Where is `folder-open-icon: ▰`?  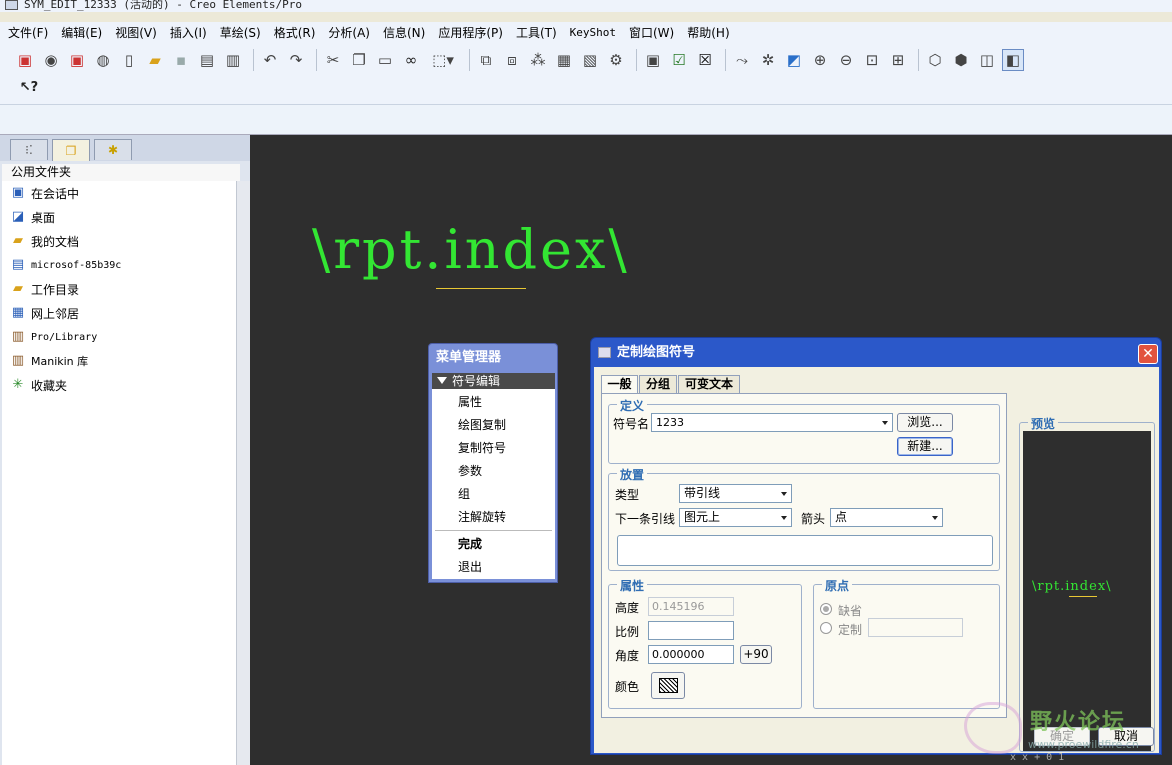 folder-open-icon: ▰ is located at coordinates (155, 60).